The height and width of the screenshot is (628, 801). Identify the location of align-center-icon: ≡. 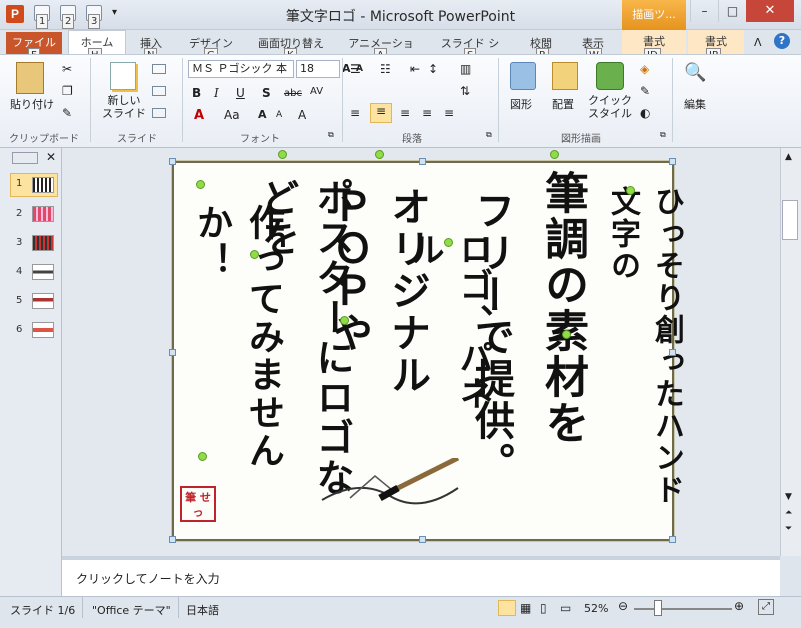
(381, 113).